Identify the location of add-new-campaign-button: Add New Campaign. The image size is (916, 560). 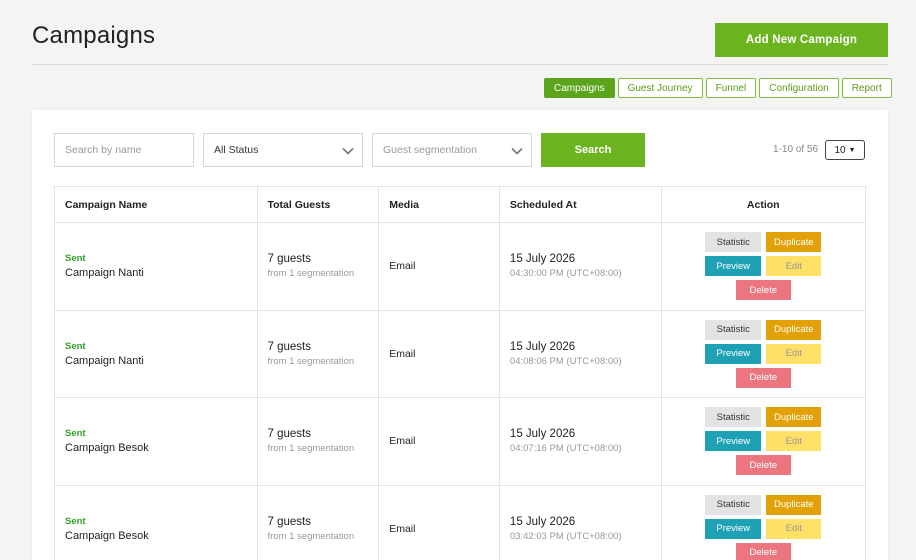
(801, 40).